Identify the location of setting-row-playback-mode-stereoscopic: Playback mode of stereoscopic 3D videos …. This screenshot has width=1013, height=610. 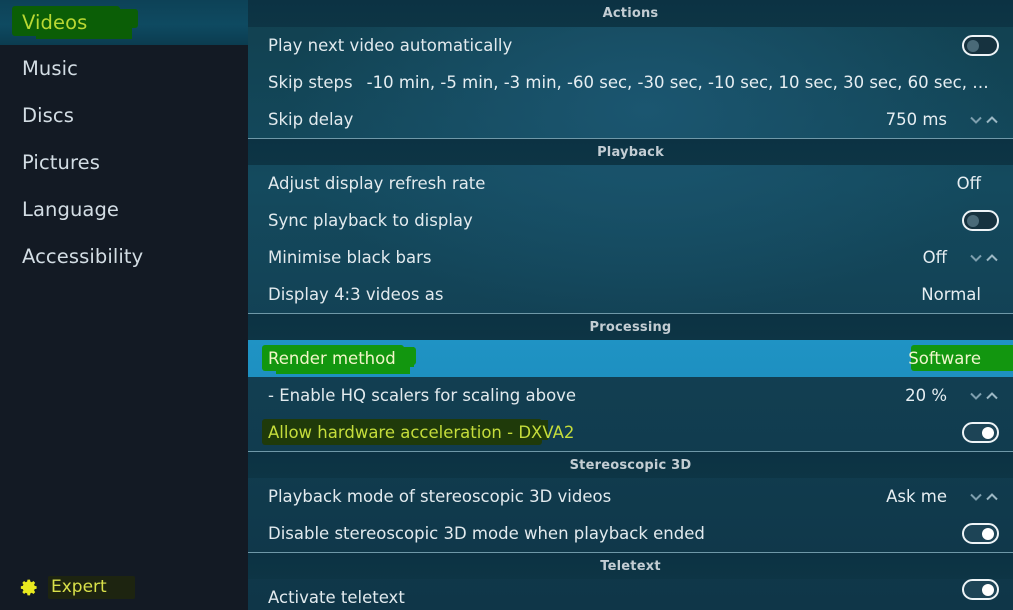
(630, 496).